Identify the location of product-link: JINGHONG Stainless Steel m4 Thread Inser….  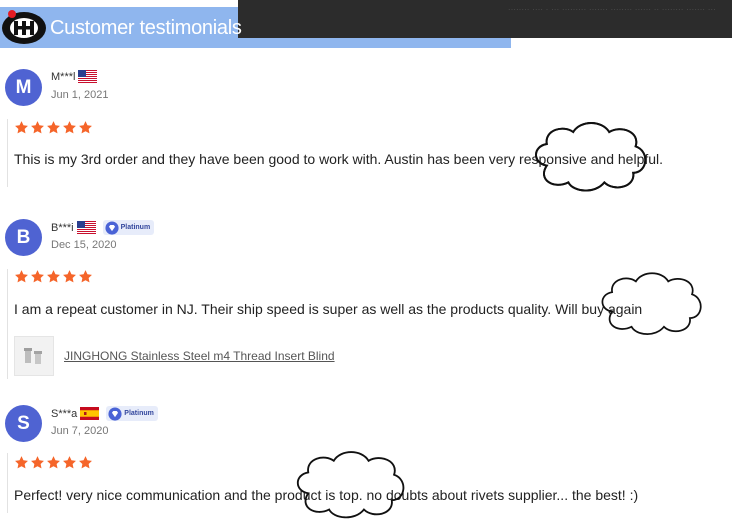
(199, 356).